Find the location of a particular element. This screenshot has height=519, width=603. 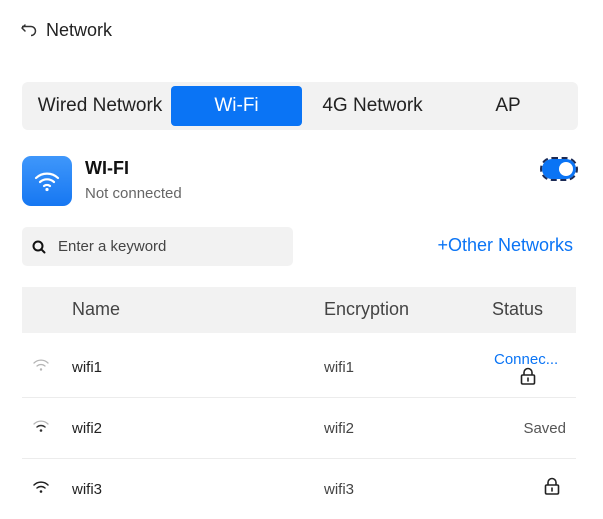

network-table-header: Name Encryption Status is located at coordinates (299, 310).